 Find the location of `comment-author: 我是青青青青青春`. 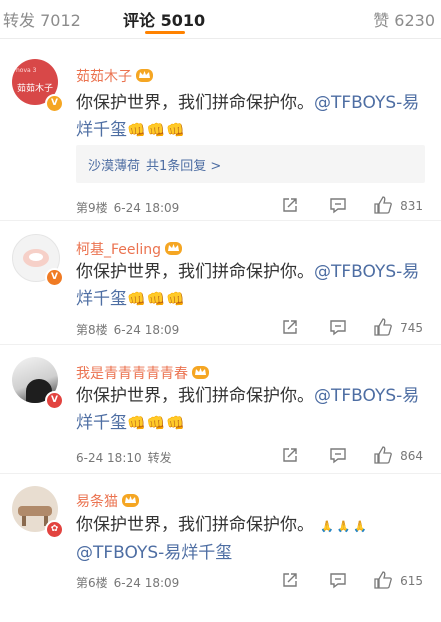

comment-author: 我是青青青青青春 is located at coordinates (142, 373).